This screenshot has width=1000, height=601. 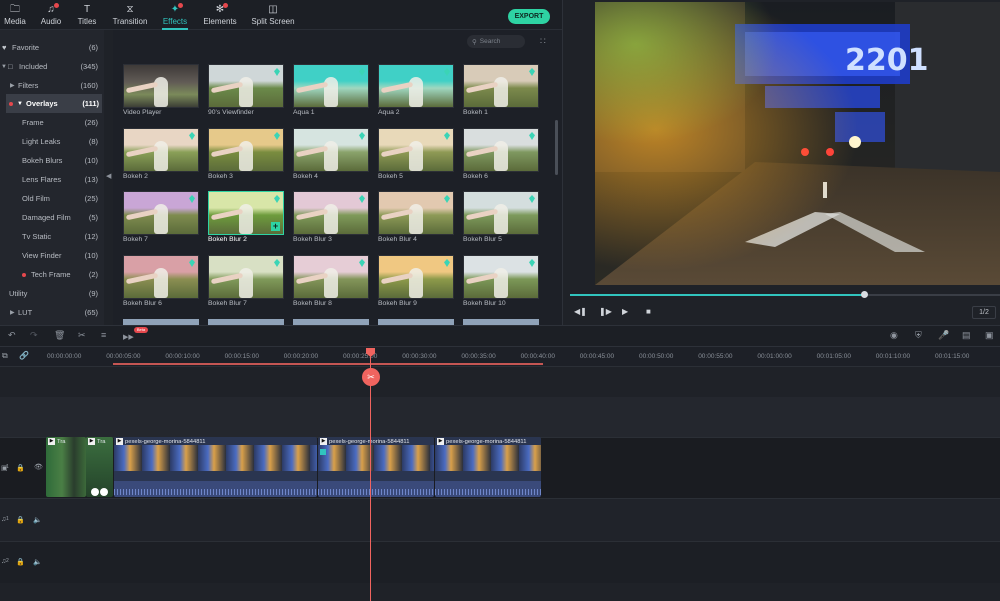 I want to click on tab-split-screen-label: Split Screen, so click(x=273, y=21).